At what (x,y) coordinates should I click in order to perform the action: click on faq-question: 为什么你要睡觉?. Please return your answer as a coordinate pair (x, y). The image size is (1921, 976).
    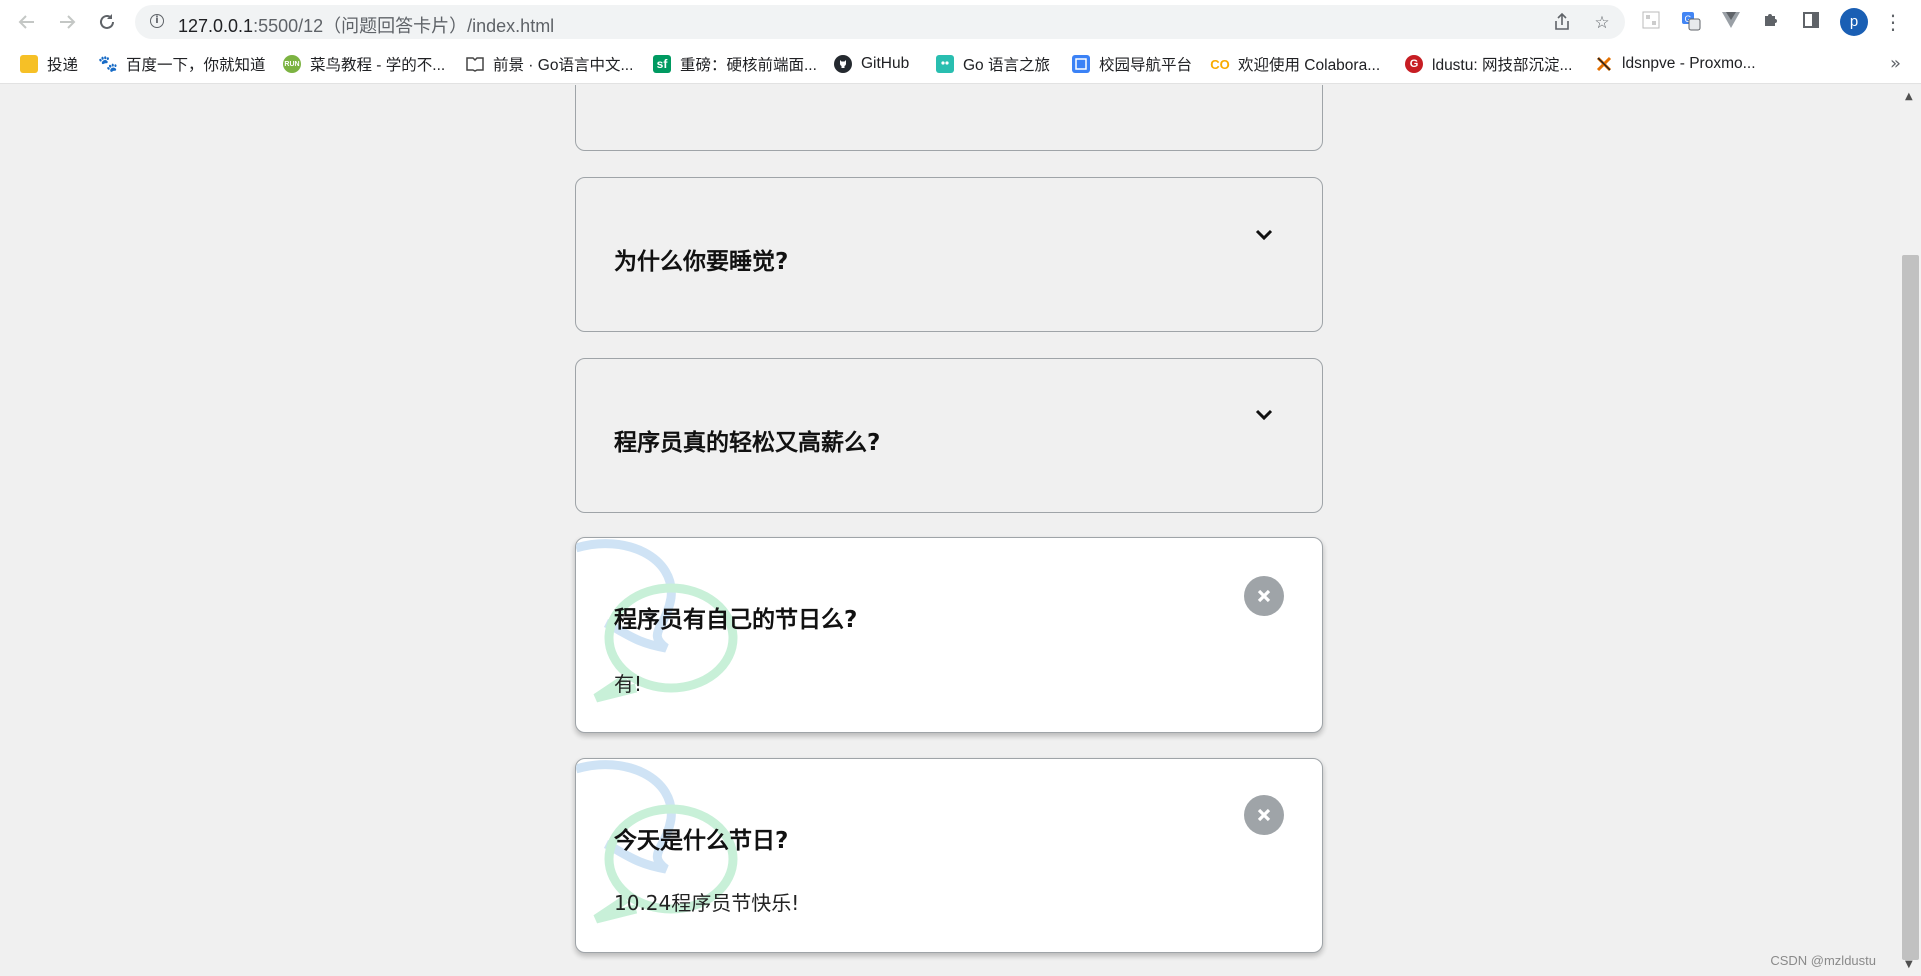
    Looking at the image, I should click on (701, 262).